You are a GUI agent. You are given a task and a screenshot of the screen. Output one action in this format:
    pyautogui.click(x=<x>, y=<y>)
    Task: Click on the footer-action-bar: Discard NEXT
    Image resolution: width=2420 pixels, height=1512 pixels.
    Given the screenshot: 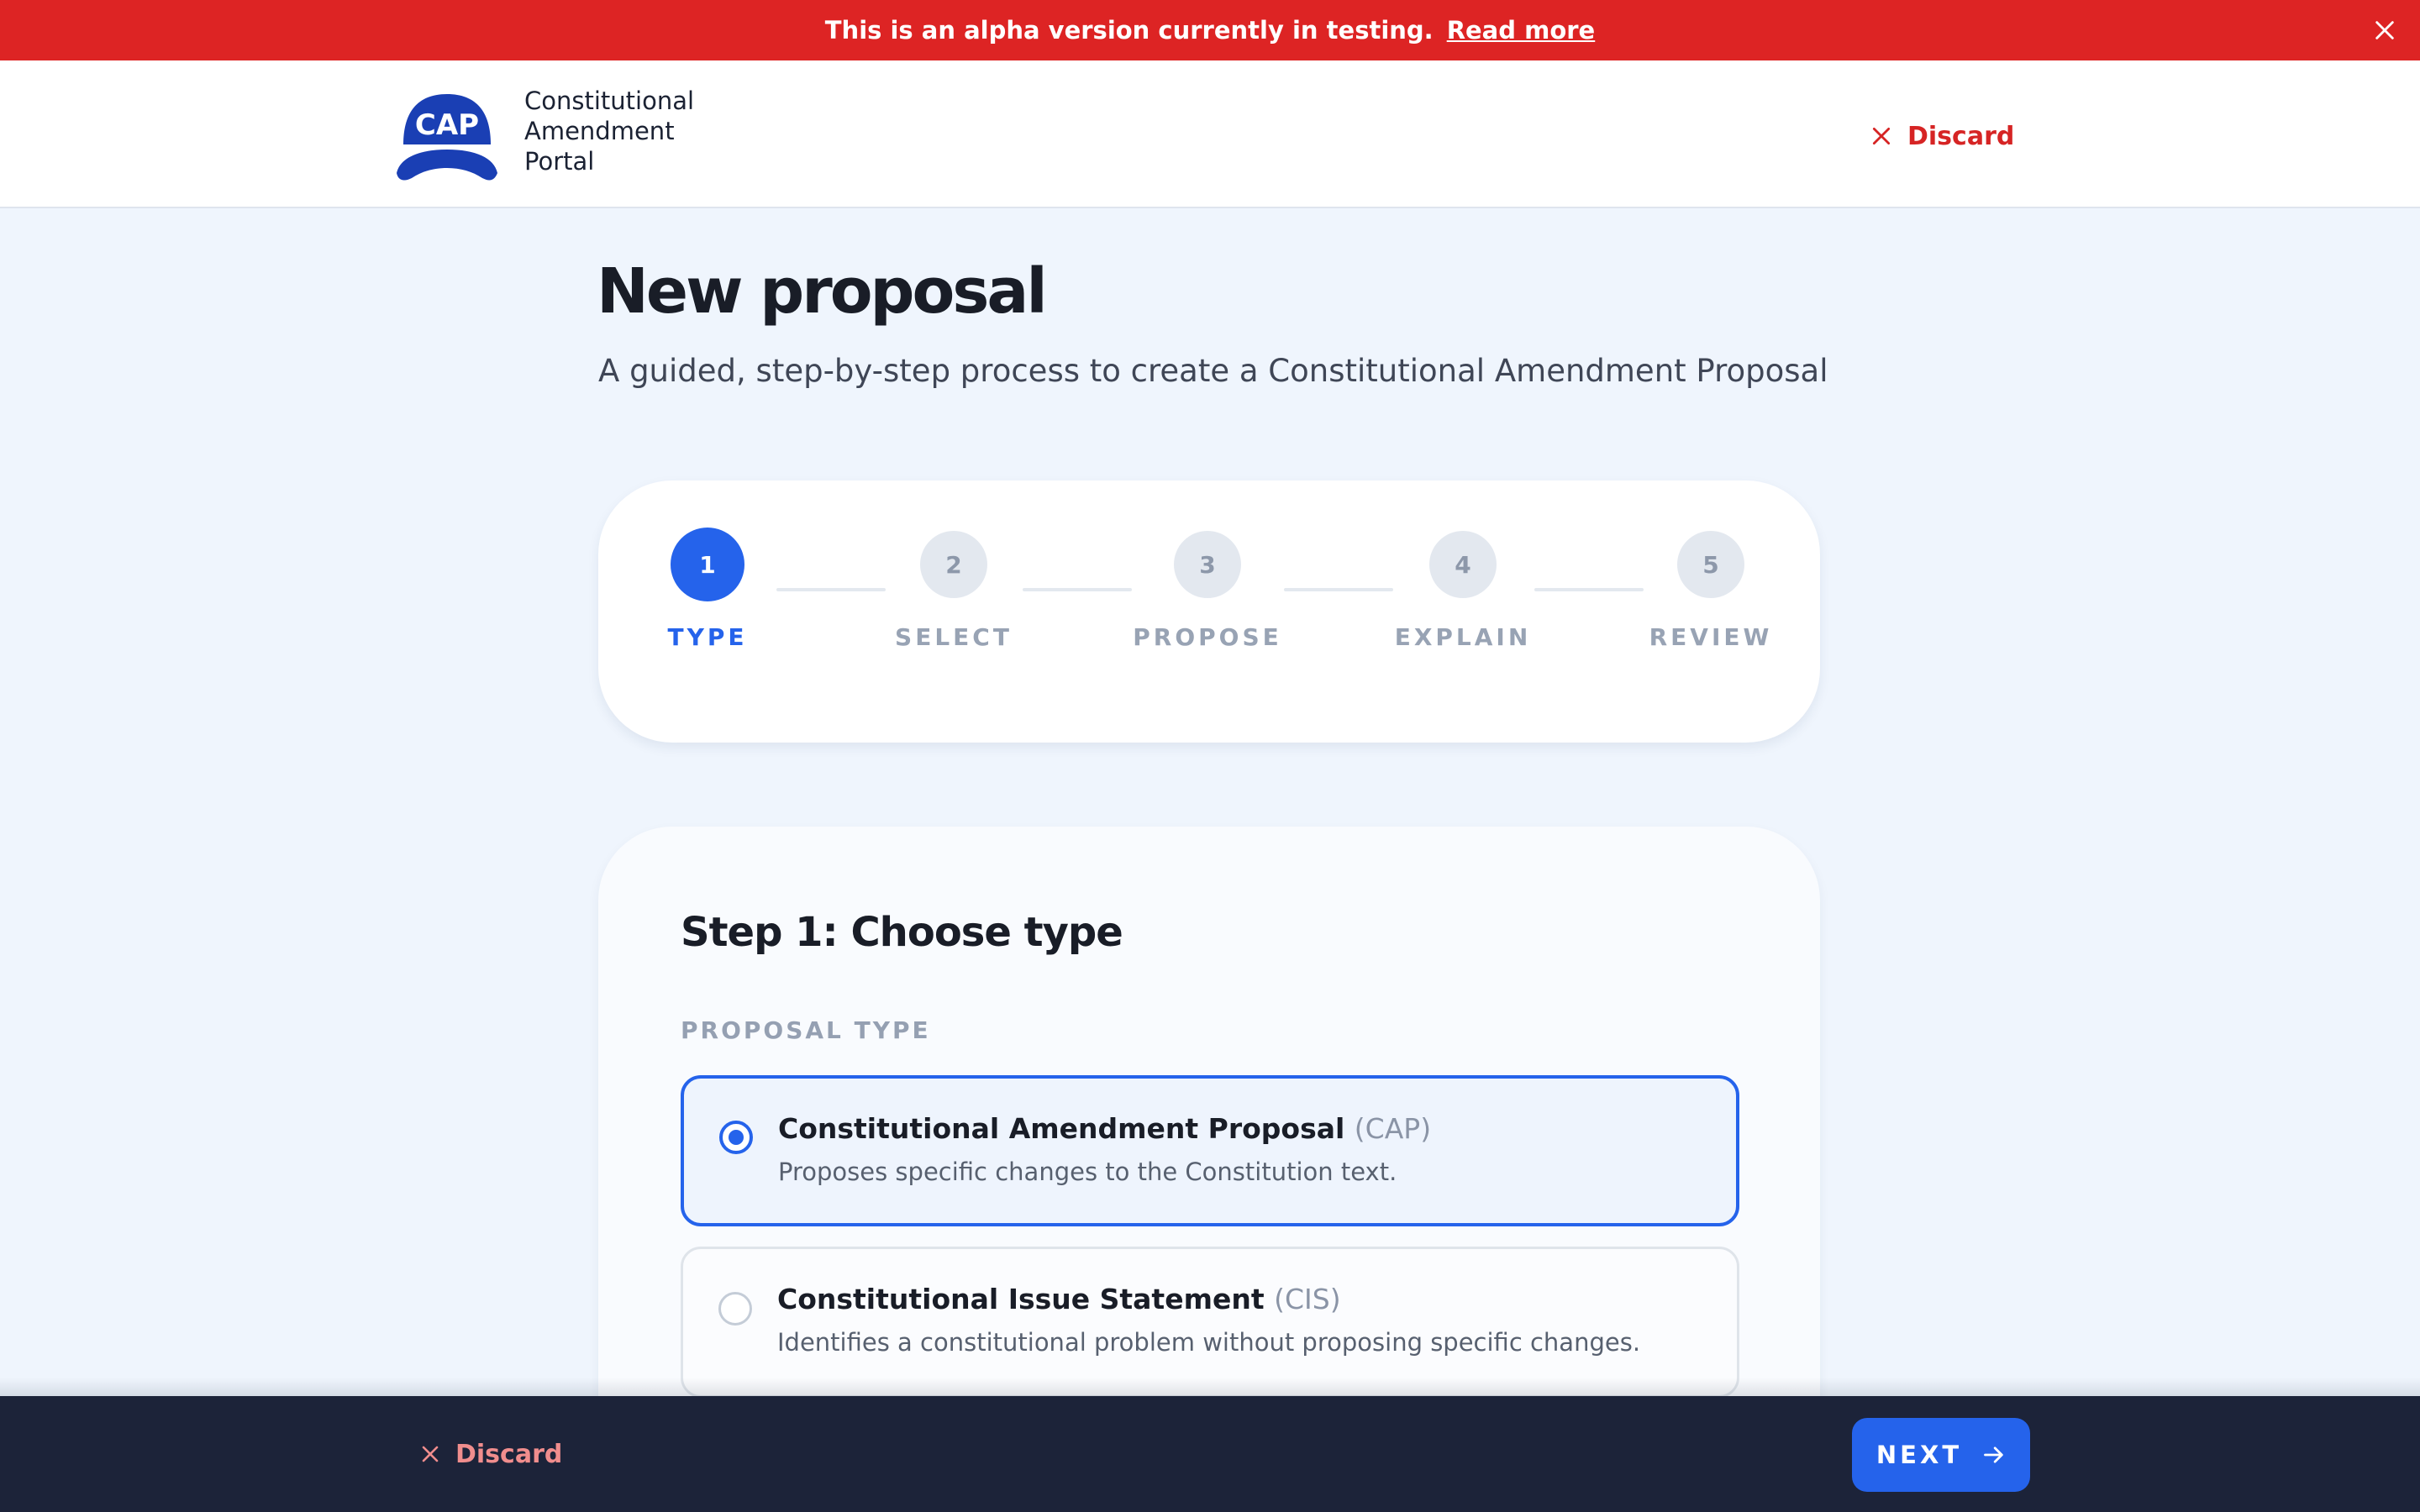 What is the action you would take?
    pyautogui.click(x=1210, y=1454)
    